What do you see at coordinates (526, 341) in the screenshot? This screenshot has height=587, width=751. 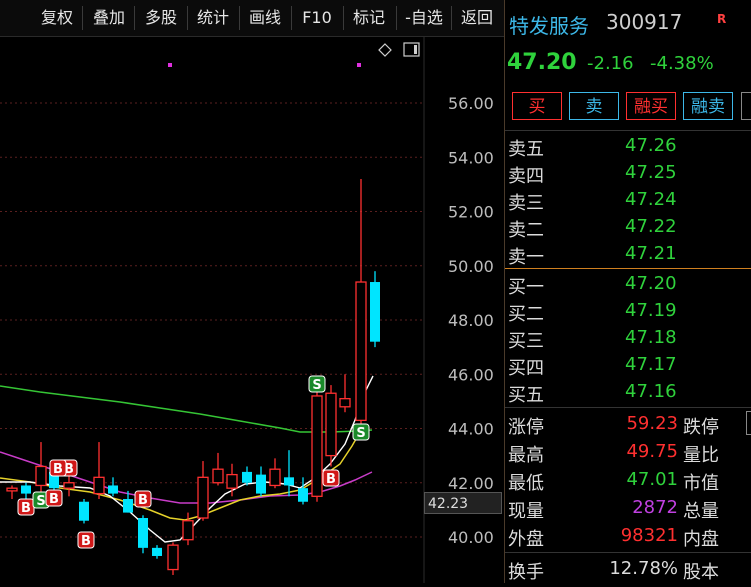 I see `bid3-label: 买三` at bounding box center [526, 341].